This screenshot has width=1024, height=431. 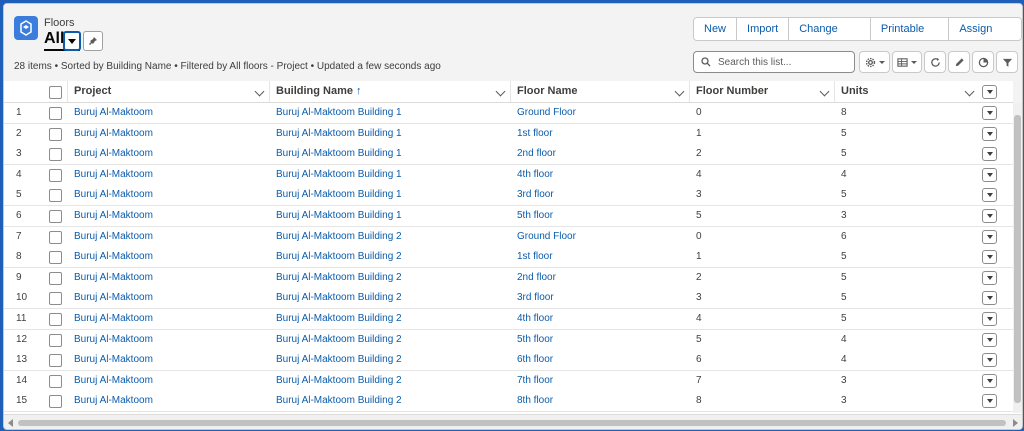 What do you see at coordinates (1007, 62) in the screenshot?
I see `filter-button` at bounding box center [1007, 62].